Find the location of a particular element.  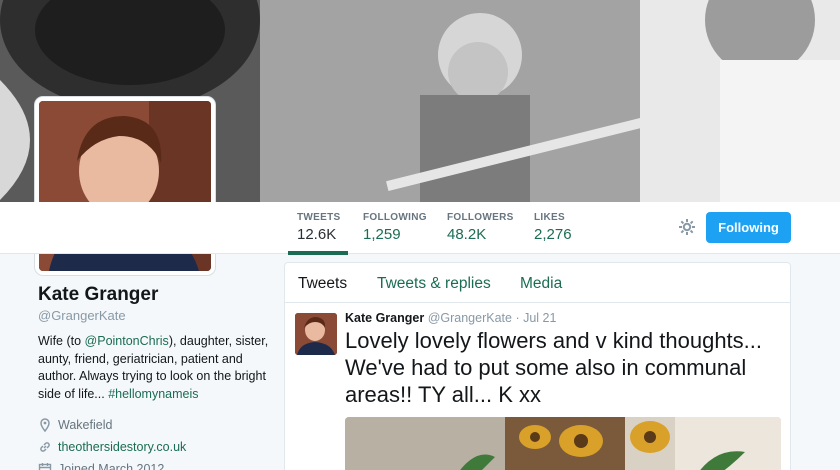

tweet-avatar is located at coordinates (316, 334).